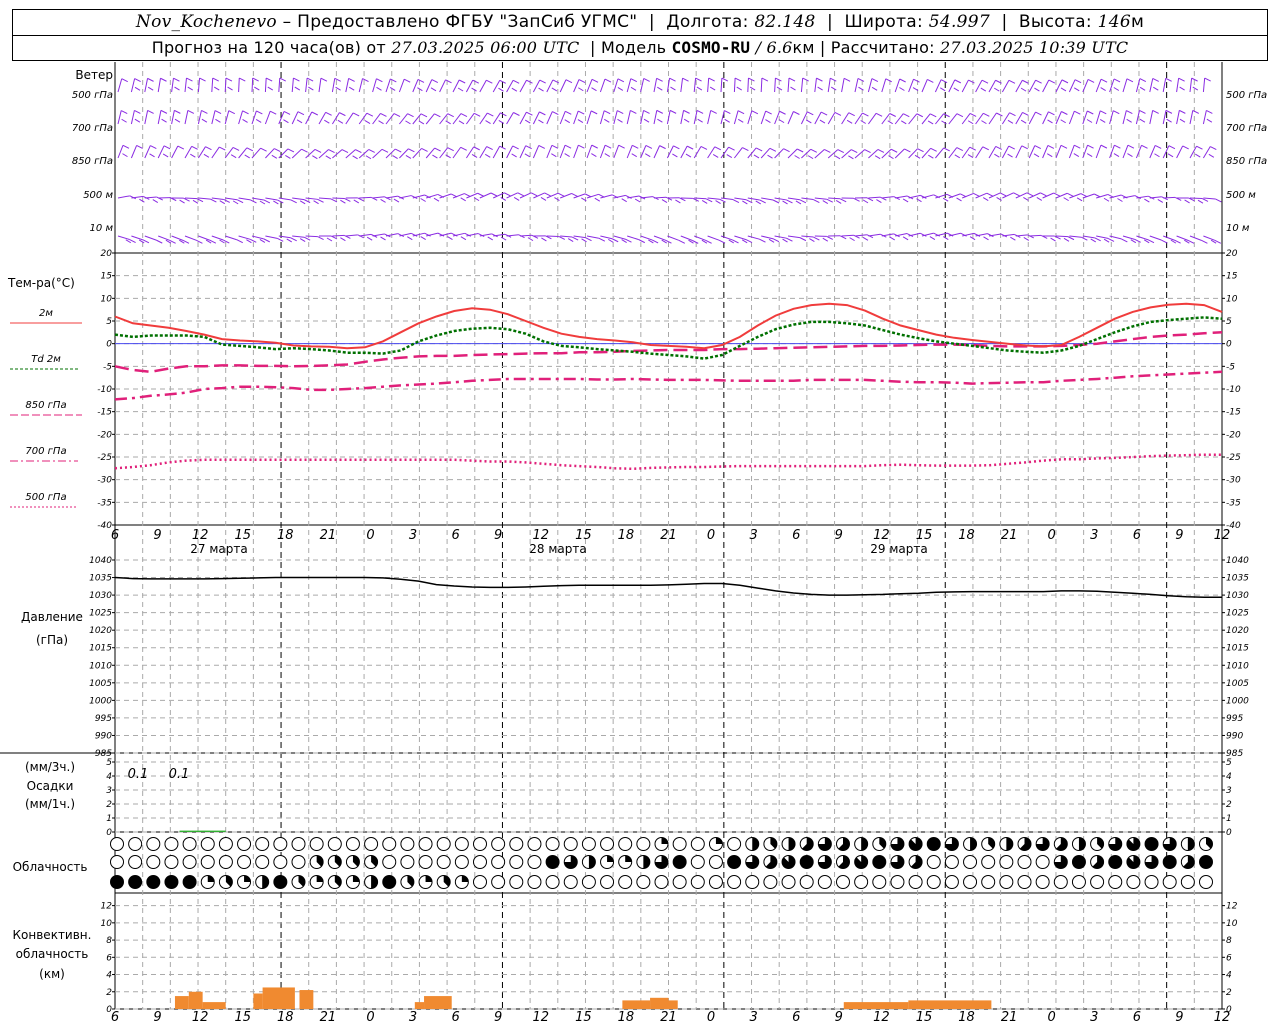 Image resolution: width=1280 pixels, height=1024 pixels. I want to click on y-tick-label: 995, so click(103, 719).